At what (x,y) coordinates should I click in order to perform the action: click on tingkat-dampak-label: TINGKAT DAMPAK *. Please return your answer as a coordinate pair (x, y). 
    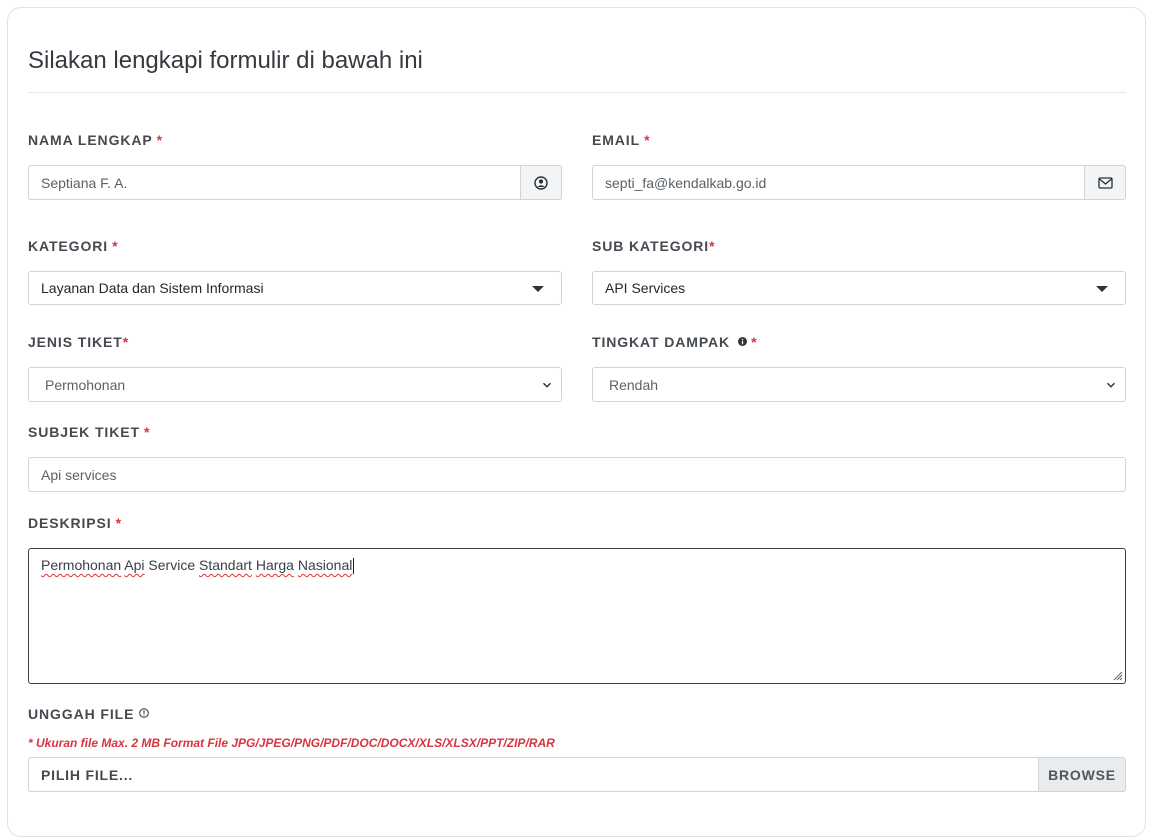
    Looking at the image, I should click on (674, 342).